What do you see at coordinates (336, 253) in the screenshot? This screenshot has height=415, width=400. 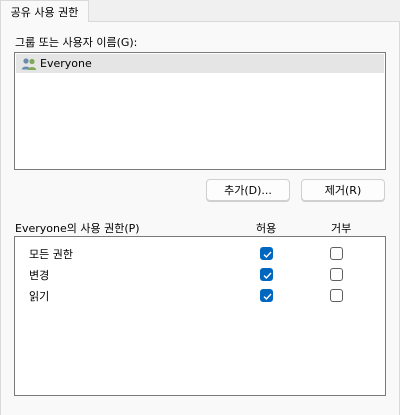 I see `deny-full-control-checkbox` at bounding box center [336, 253].